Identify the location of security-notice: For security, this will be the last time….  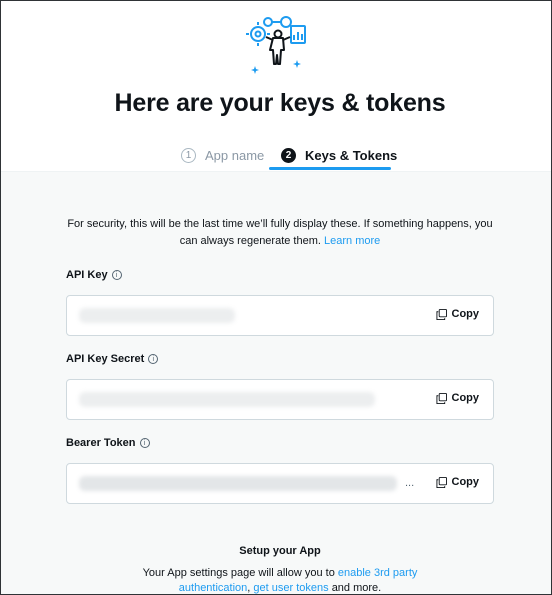
(280, 233).